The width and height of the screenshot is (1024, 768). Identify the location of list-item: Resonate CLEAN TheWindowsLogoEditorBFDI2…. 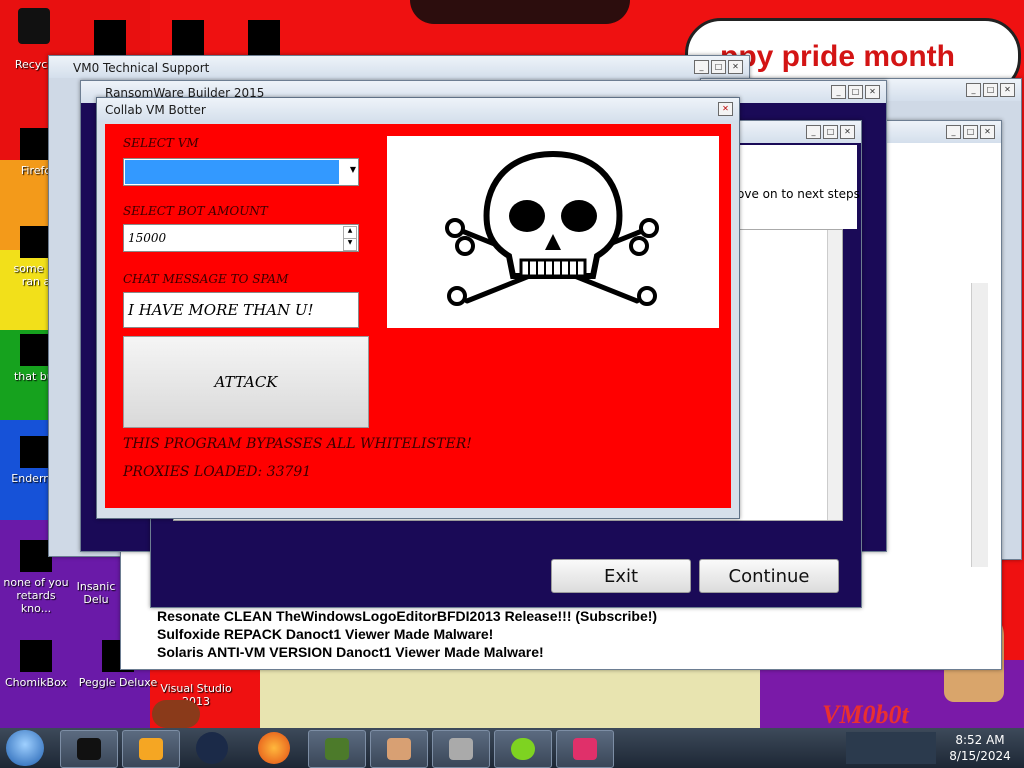
(407, 616).